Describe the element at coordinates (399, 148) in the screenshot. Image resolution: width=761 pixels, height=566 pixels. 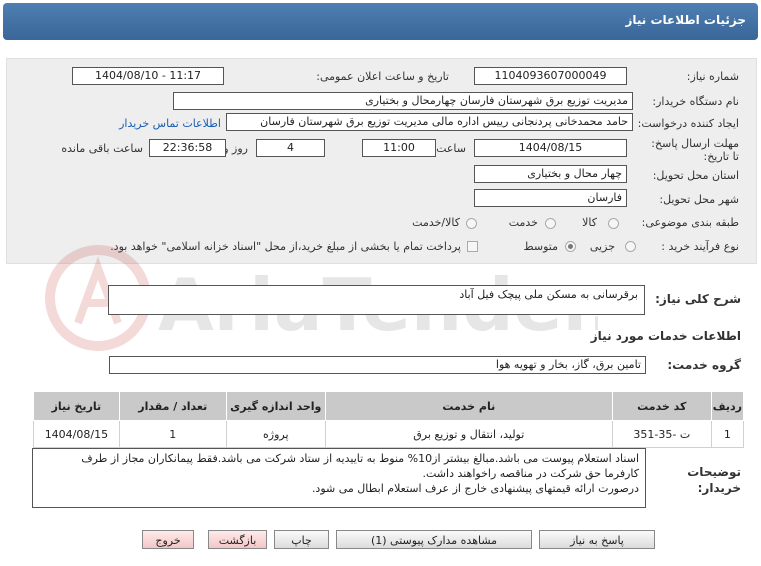
I see `deadline-time-field: 11:00` at that location.